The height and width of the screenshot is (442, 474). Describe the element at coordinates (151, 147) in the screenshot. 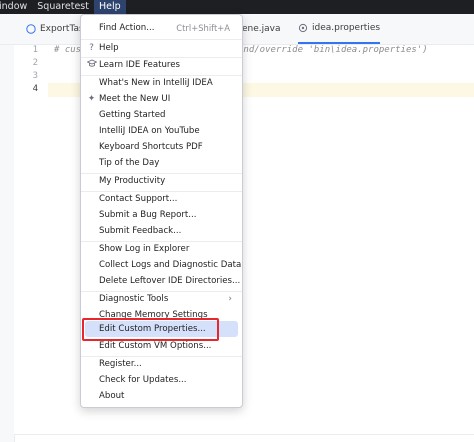

I see `menu-item-label: Keyboard Shortcuts PDF` at that location.